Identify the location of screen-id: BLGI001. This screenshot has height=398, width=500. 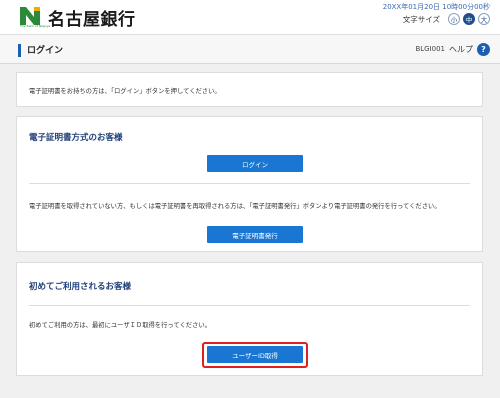
(430, 49).